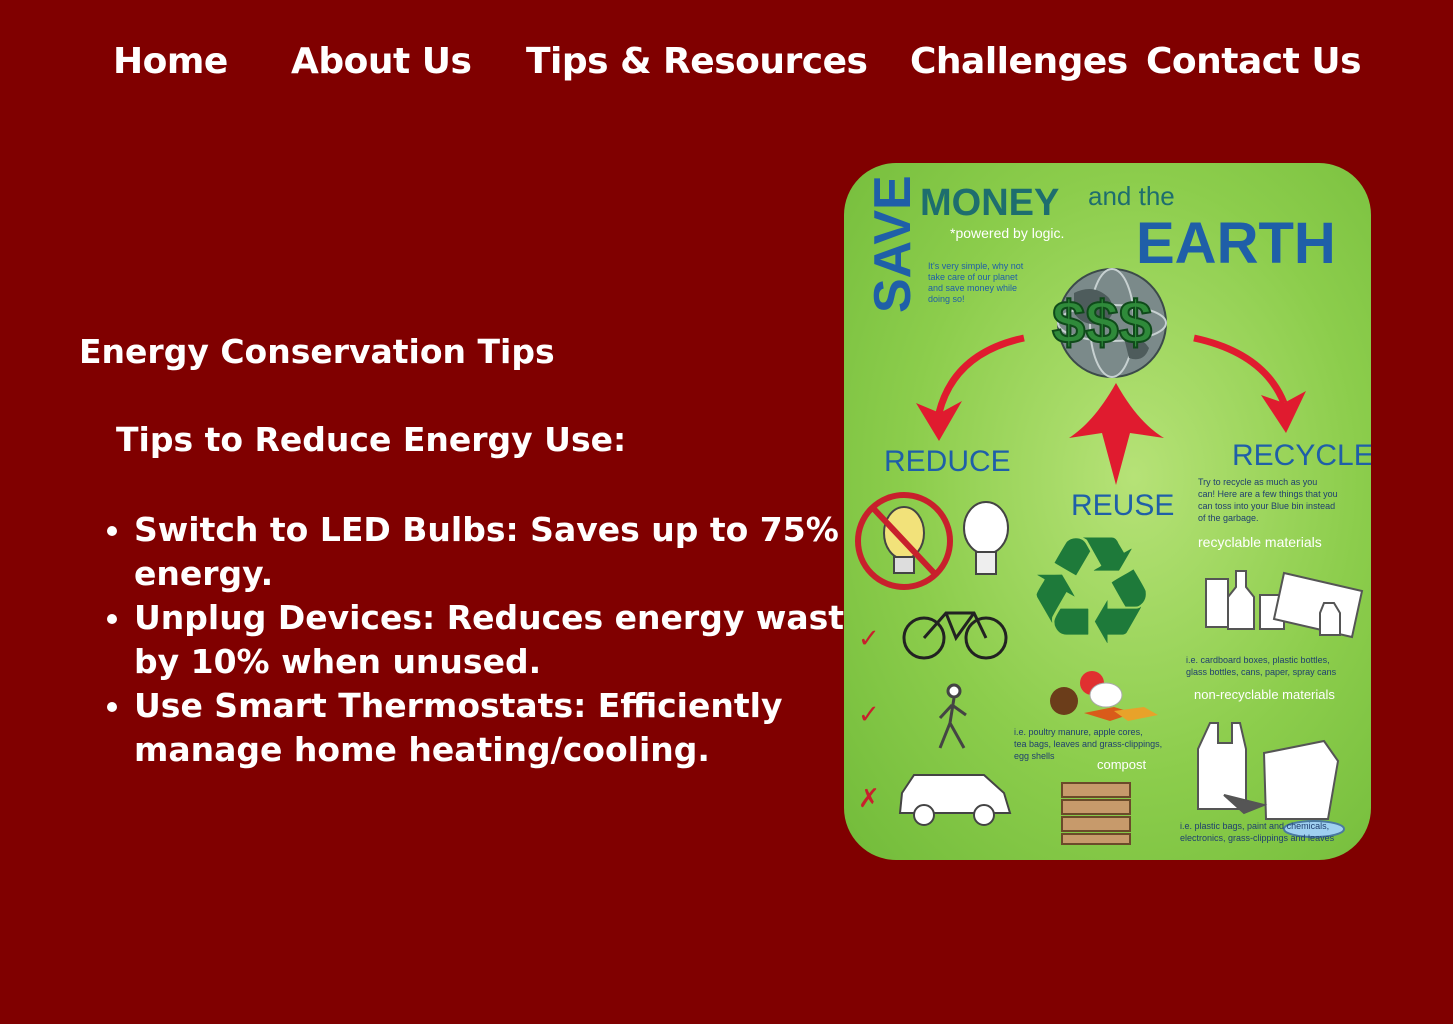 Image resolution: width=1453 pixels, height=1024 pixels. What do you see at coordinates (1102, 322) in the screenshot?
I see `dollar-signs: $$$` at bounding box center [1102, 322].